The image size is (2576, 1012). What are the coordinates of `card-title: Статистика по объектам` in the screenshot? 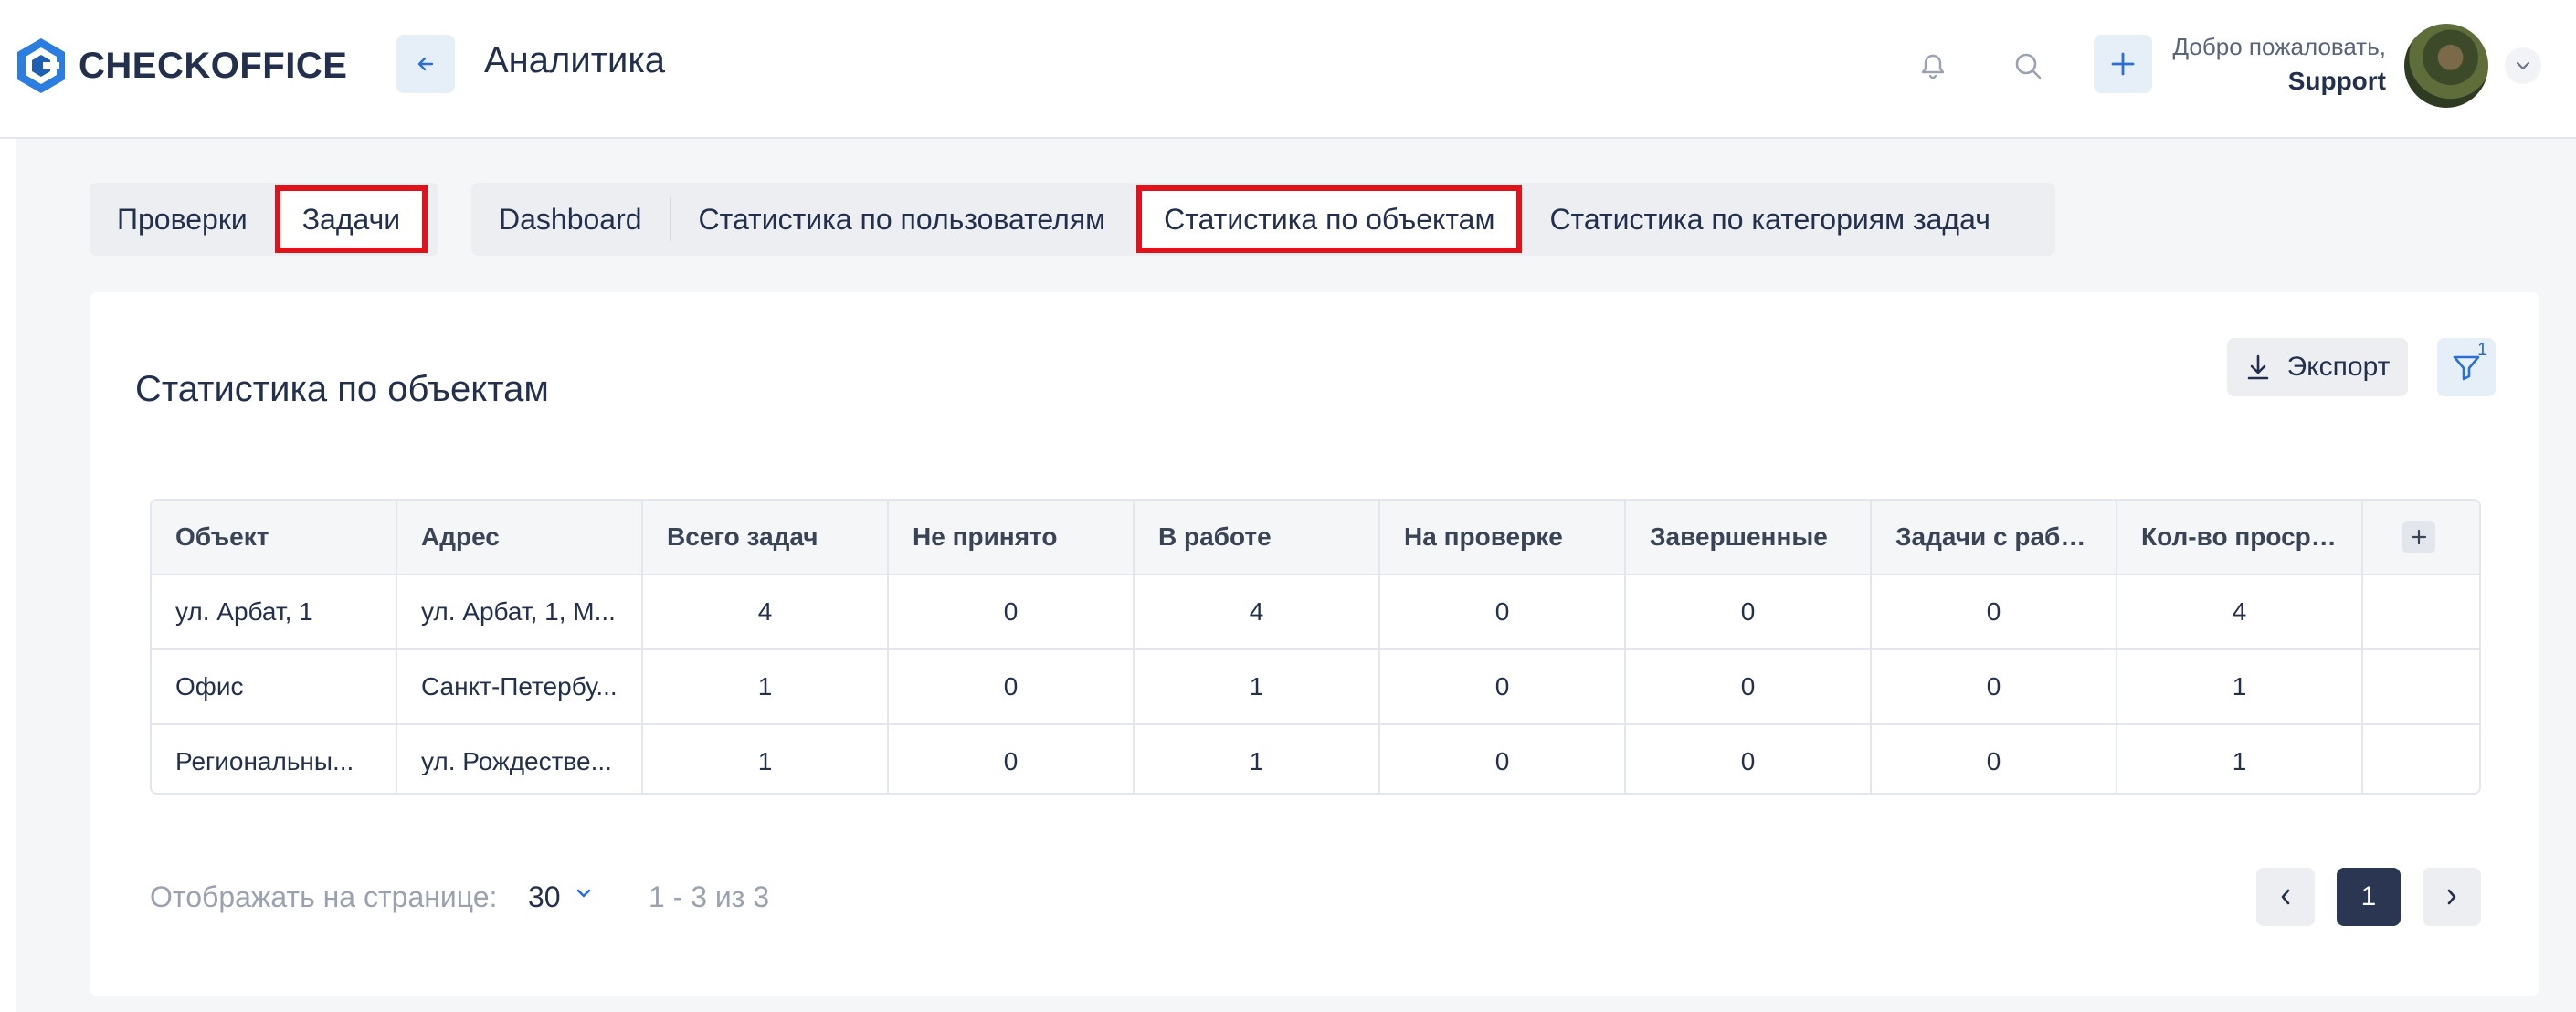 It's located at (342, 389).